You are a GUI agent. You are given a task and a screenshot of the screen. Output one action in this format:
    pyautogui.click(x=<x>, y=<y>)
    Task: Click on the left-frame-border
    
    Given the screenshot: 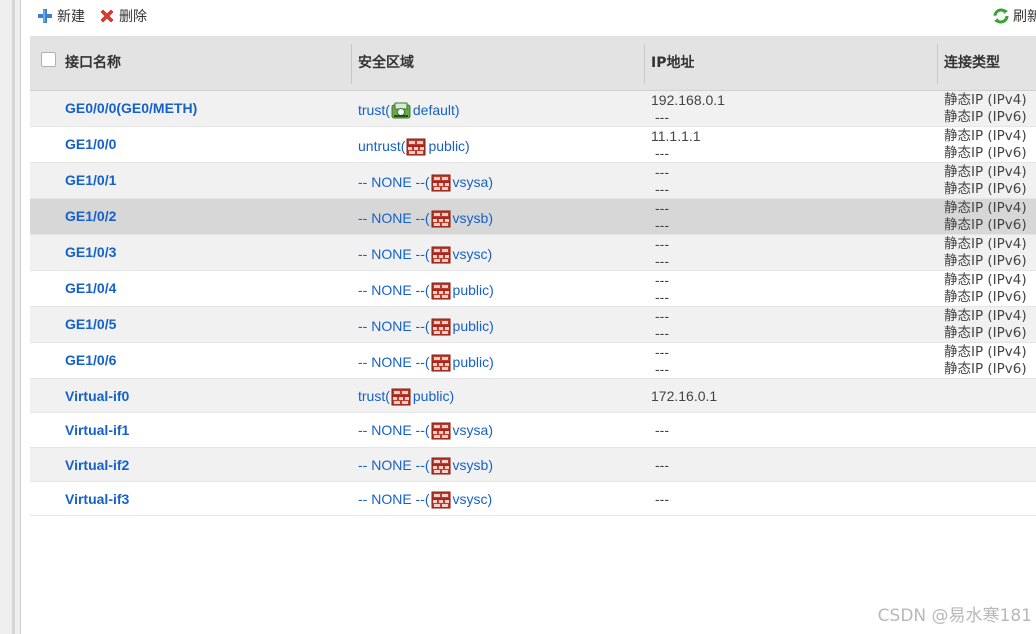 What is the action you would take?
    pyautogui.click(x=10, y=317)
    